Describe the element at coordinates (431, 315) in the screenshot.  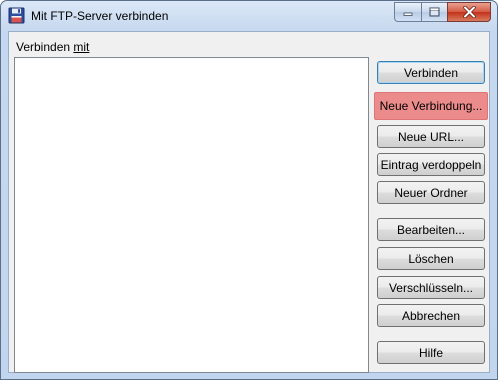
I see `cancel-button: Abbrechen` at that location.